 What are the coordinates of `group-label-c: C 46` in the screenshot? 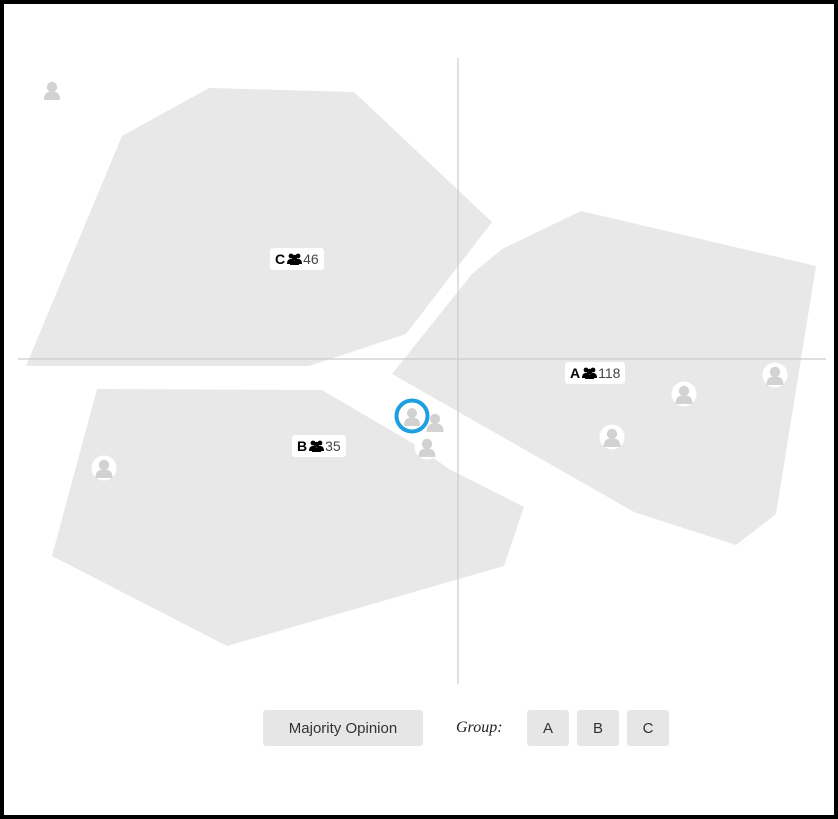 It's located at (297, 259).